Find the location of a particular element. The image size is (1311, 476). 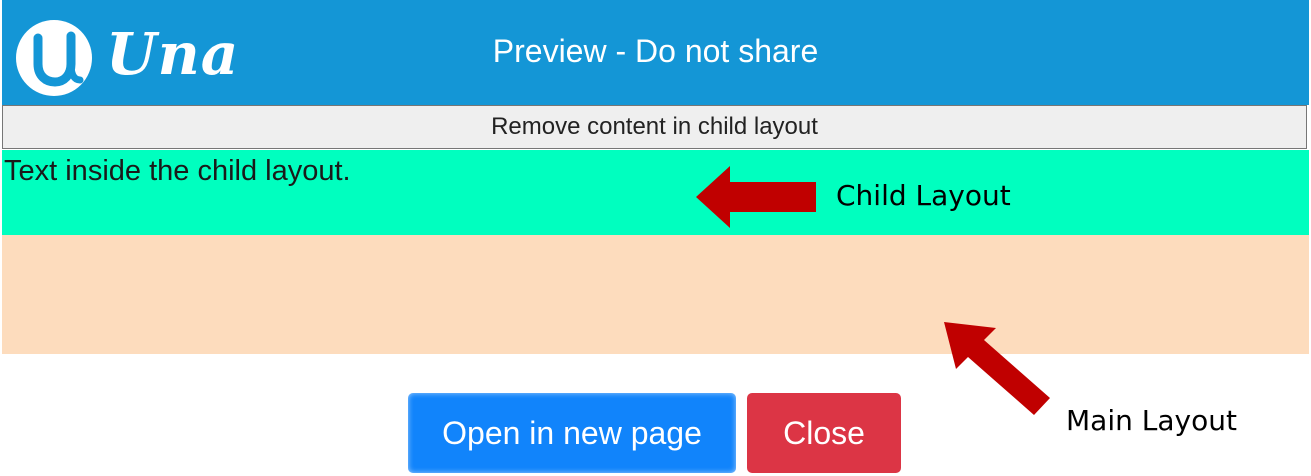

child-layout-label: Child Layout is located at coordinates (923, 195).